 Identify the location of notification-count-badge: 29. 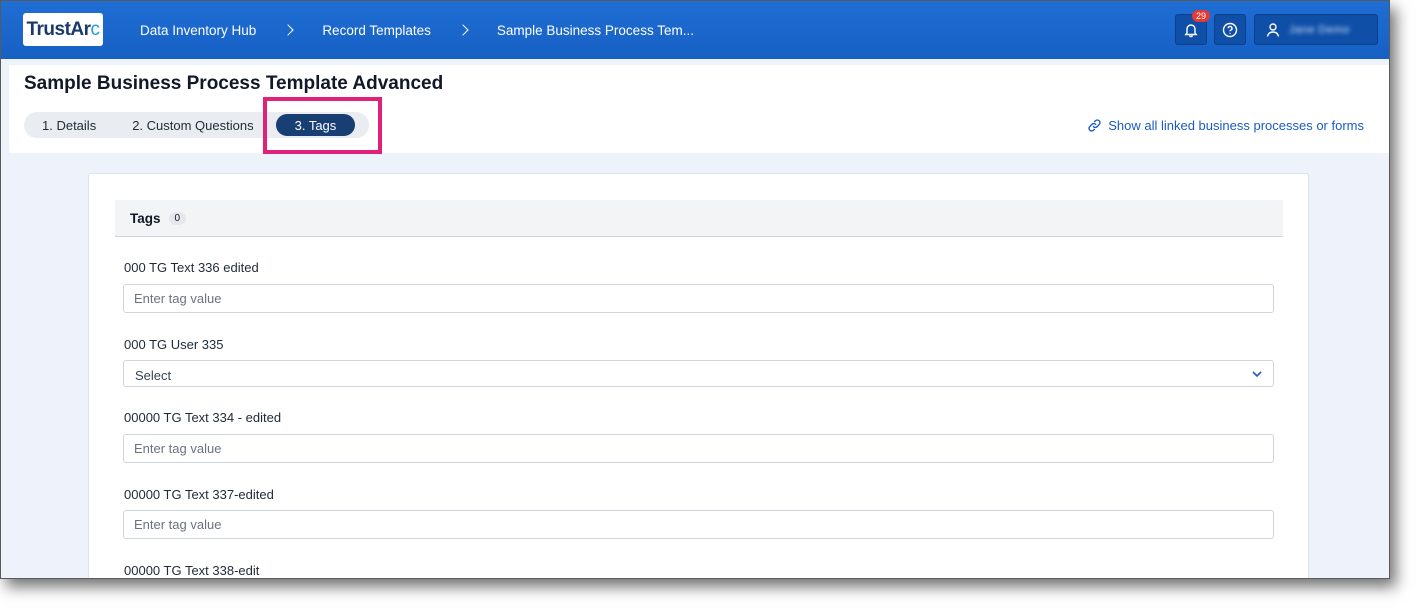
(1201, 16).